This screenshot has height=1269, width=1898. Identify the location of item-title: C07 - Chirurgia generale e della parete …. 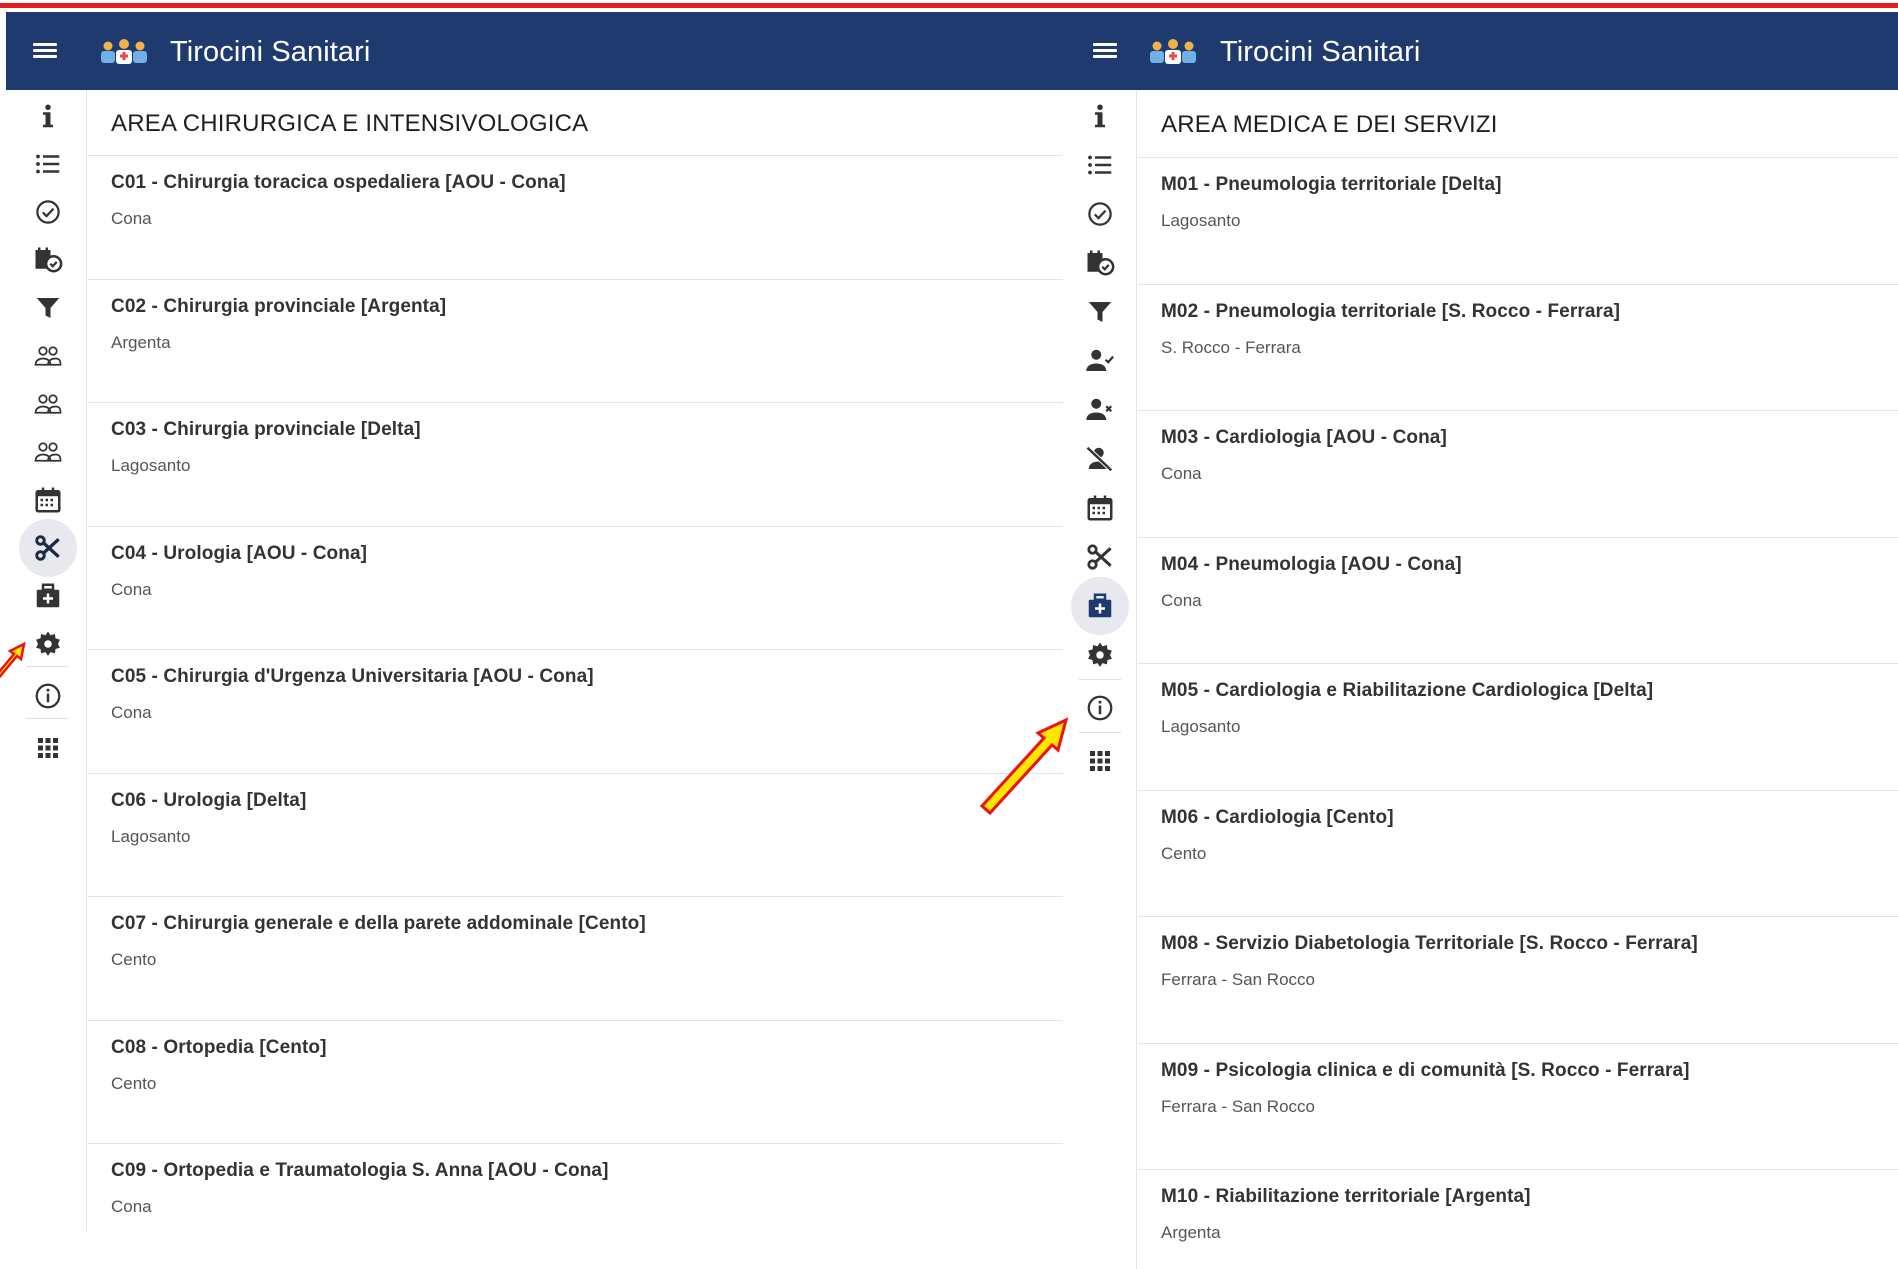
(378, 923).